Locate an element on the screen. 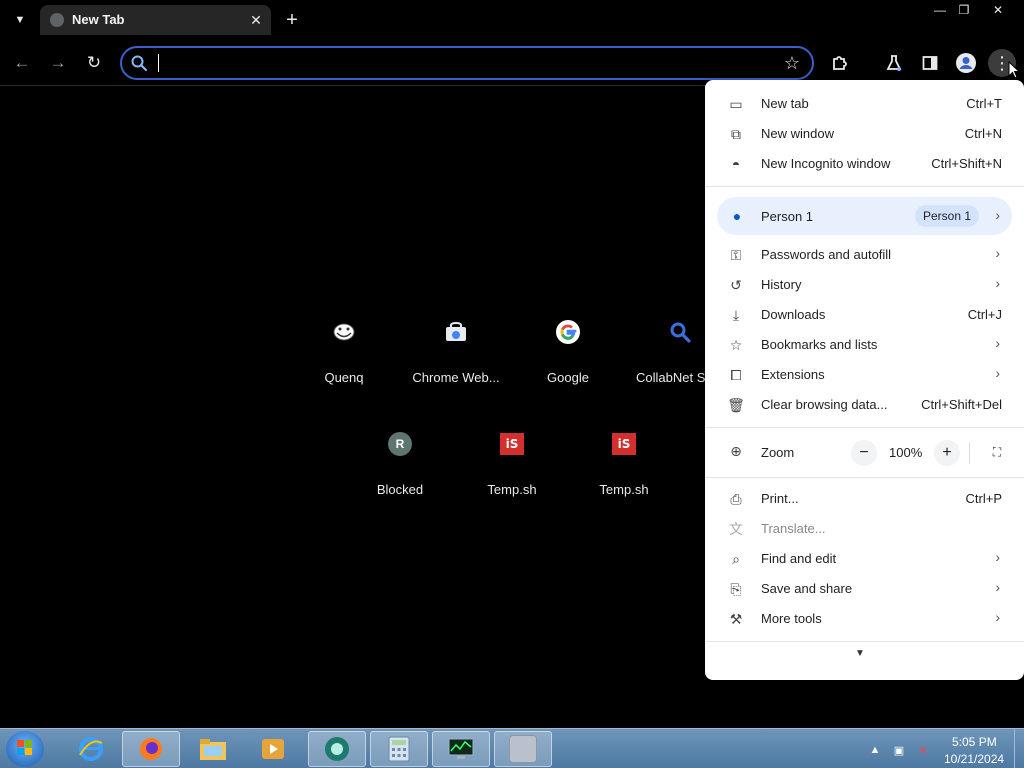  key-icon: ⚿ is located at coordinates (736, 254).